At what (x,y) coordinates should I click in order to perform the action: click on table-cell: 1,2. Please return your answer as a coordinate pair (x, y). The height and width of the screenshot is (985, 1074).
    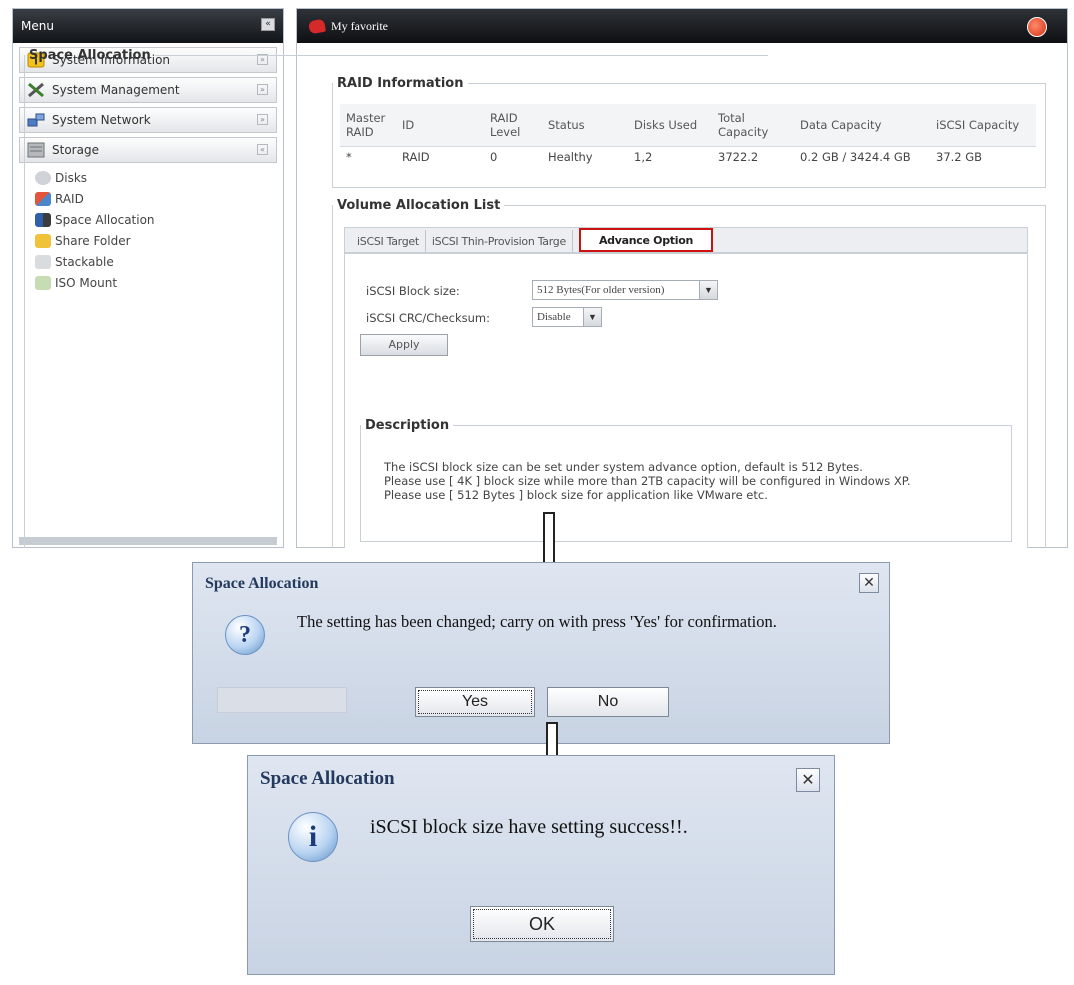
    Looking at the image, I should click on (643, 156).